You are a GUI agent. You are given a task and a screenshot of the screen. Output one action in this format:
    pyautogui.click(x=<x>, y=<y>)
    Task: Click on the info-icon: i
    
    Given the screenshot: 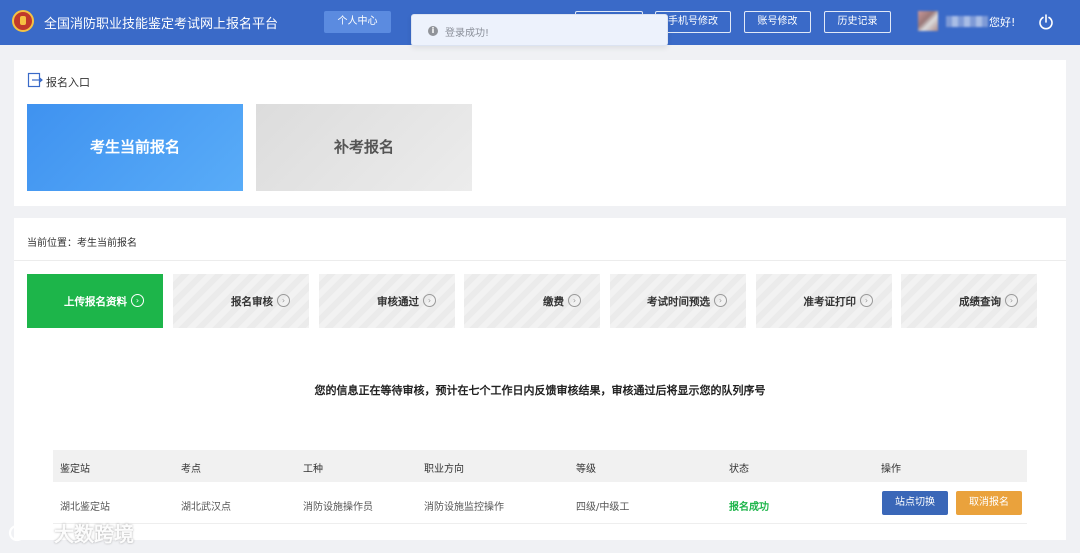 What is the action you would take?
    pyautogui.click(x=433, y=31)
    